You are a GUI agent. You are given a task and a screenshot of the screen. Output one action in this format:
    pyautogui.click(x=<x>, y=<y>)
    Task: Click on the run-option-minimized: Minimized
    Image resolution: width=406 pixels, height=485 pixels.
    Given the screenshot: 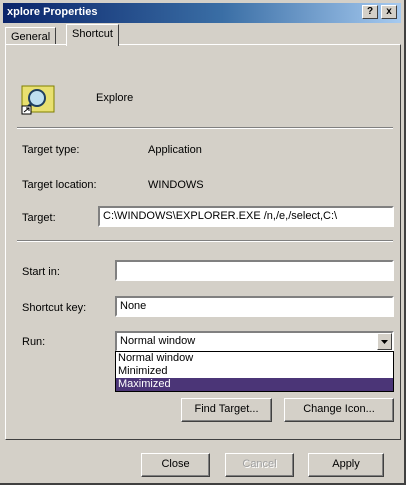 What is the action you would take?
    pyautogui.click(x=254, y=371)
    